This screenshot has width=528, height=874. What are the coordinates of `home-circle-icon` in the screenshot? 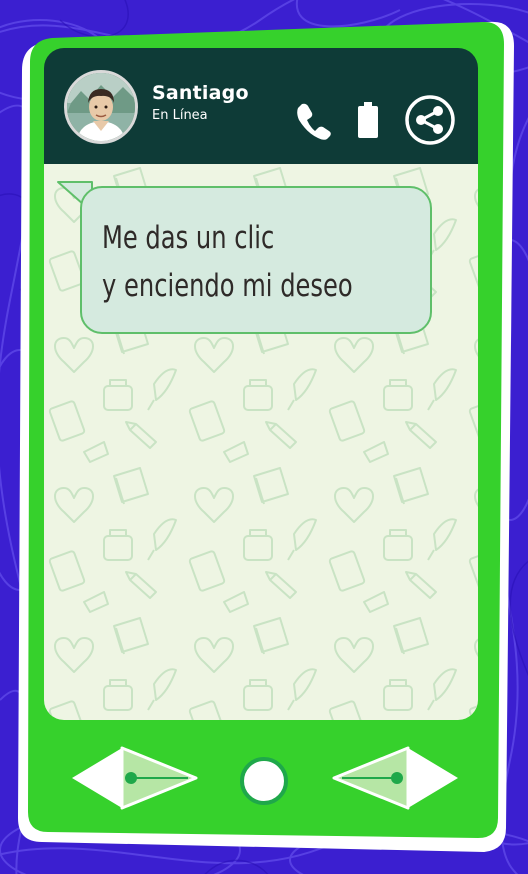 It's located at (264, 781).